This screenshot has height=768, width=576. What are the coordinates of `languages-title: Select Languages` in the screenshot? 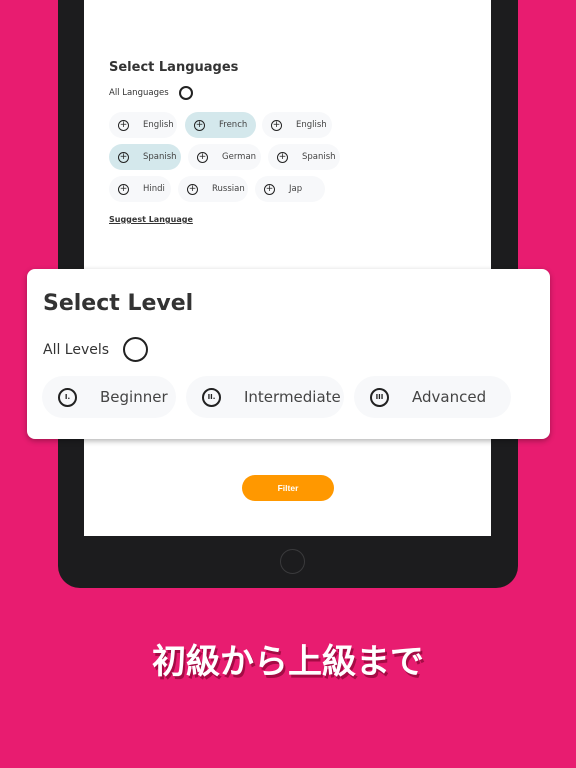 It's located at (174, 67).